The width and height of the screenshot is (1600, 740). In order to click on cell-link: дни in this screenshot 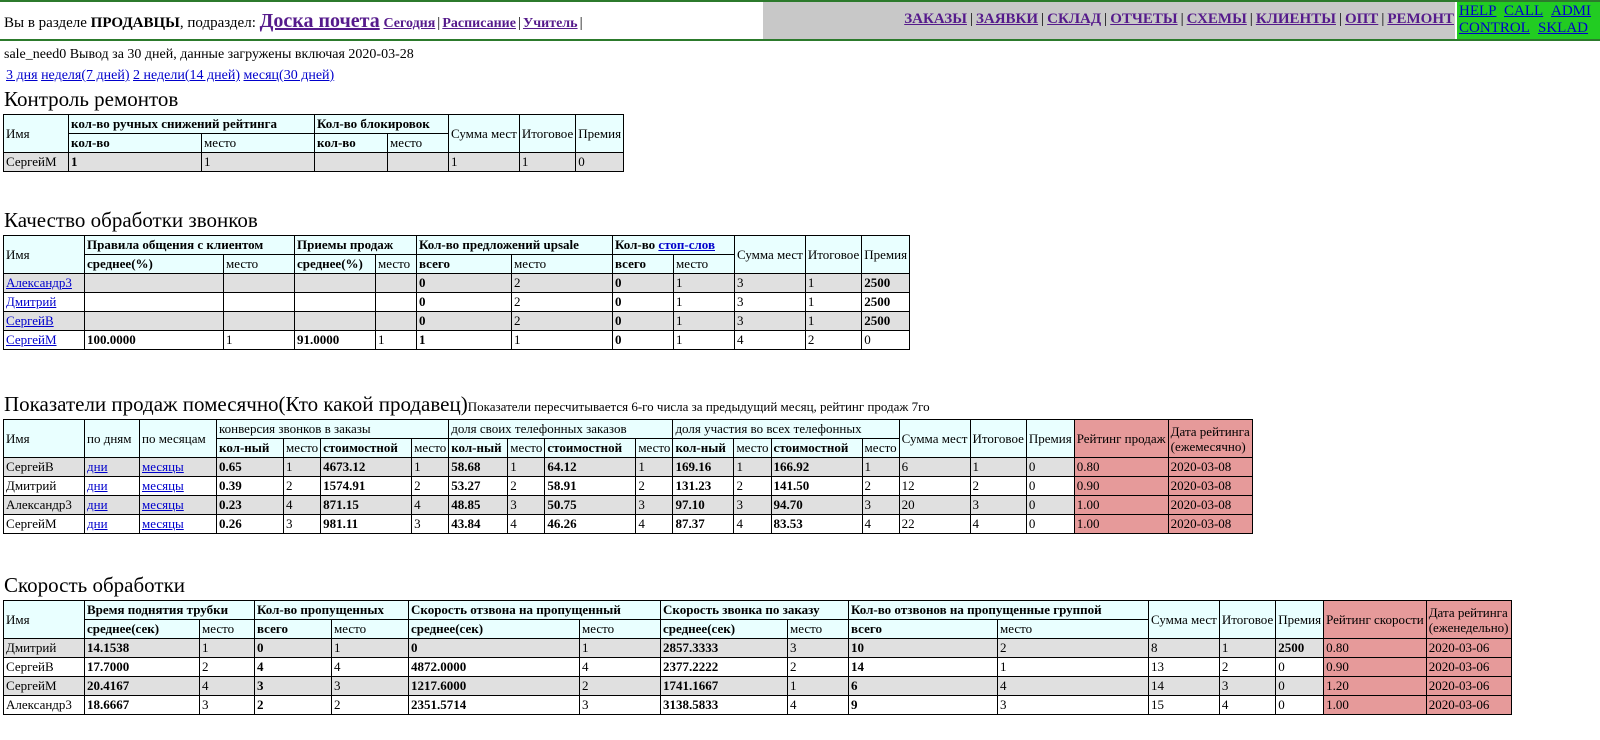, I will do `click(112, 486)`.